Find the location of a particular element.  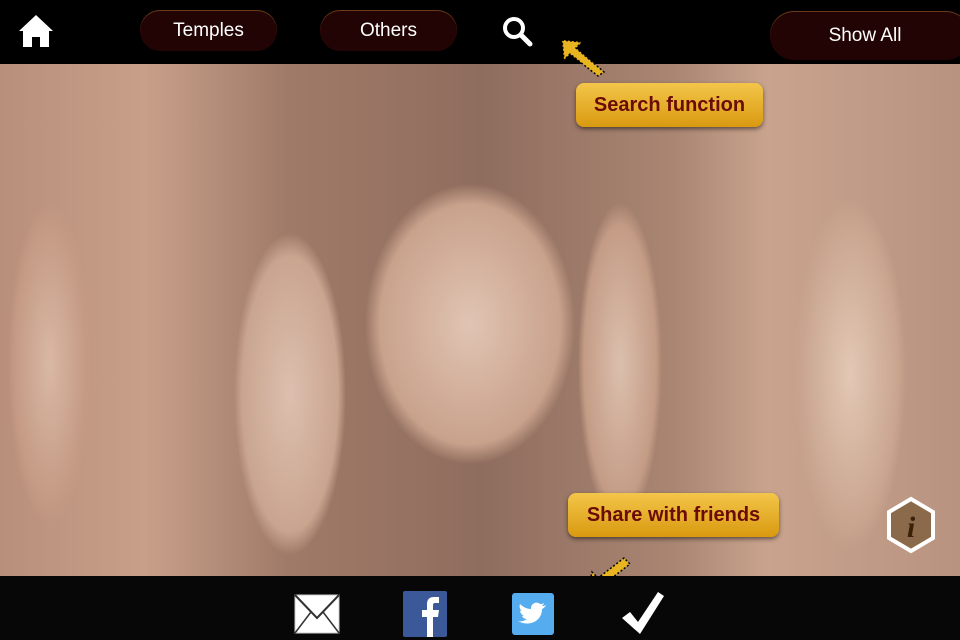

arrow-up-left-icon is located at coordinates (583, 58).